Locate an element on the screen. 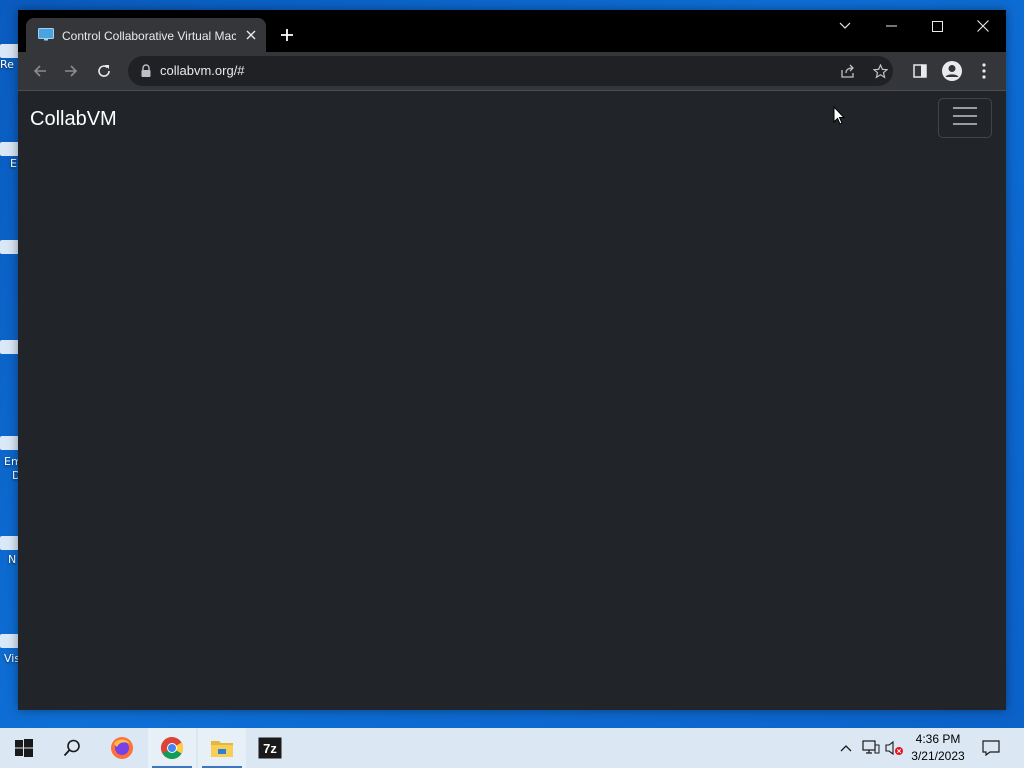 Image resolution: width=1024 pixels, height=768 pixels. taskbar-clock: 4:36 PM 3/21/2023 is located at coordinates (938, 748).